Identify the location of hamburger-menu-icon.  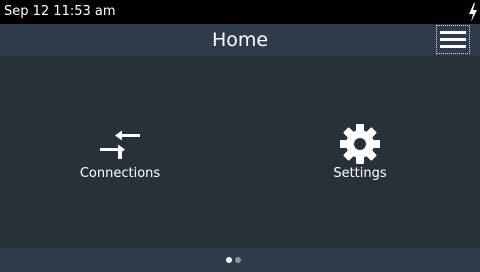
(453, 39).